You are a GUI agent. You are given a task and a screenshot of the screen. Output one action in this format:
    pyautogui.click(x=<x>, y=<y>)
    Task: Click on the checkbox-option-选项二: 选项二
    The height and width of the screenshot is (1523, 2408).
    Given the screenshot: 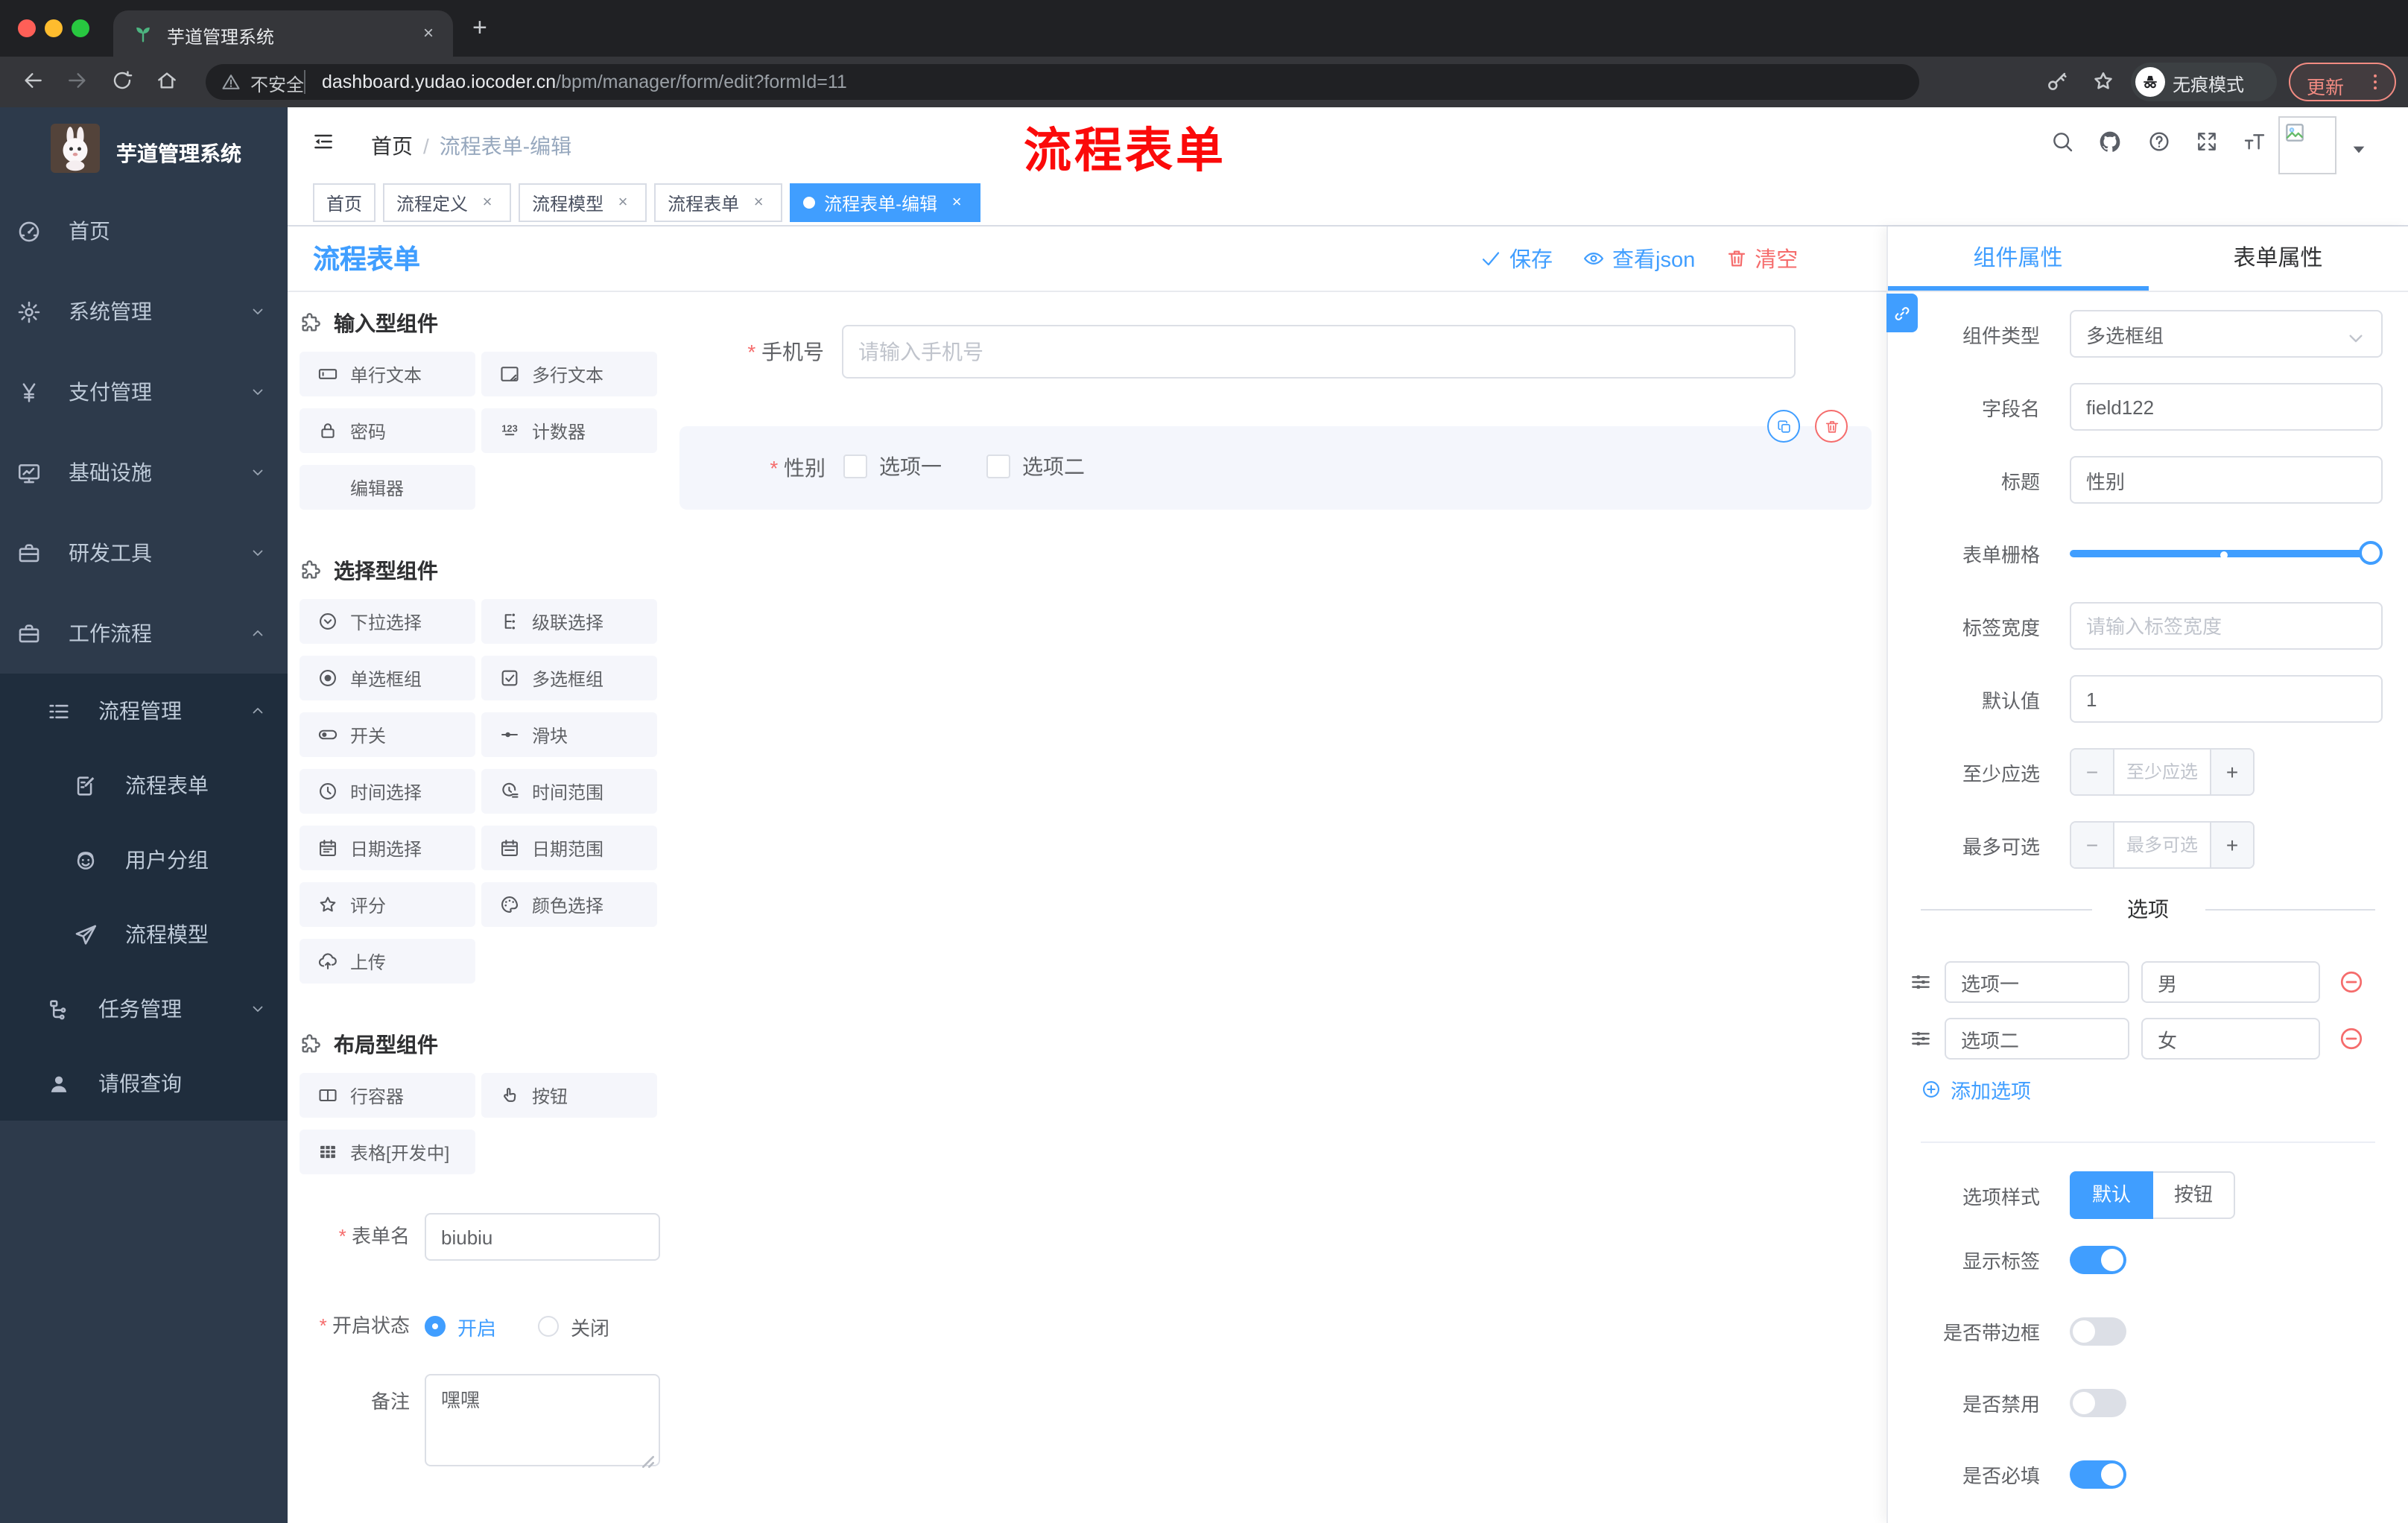 What is the action you would take?
    pyautogui.click(x=1035, y=466)
    